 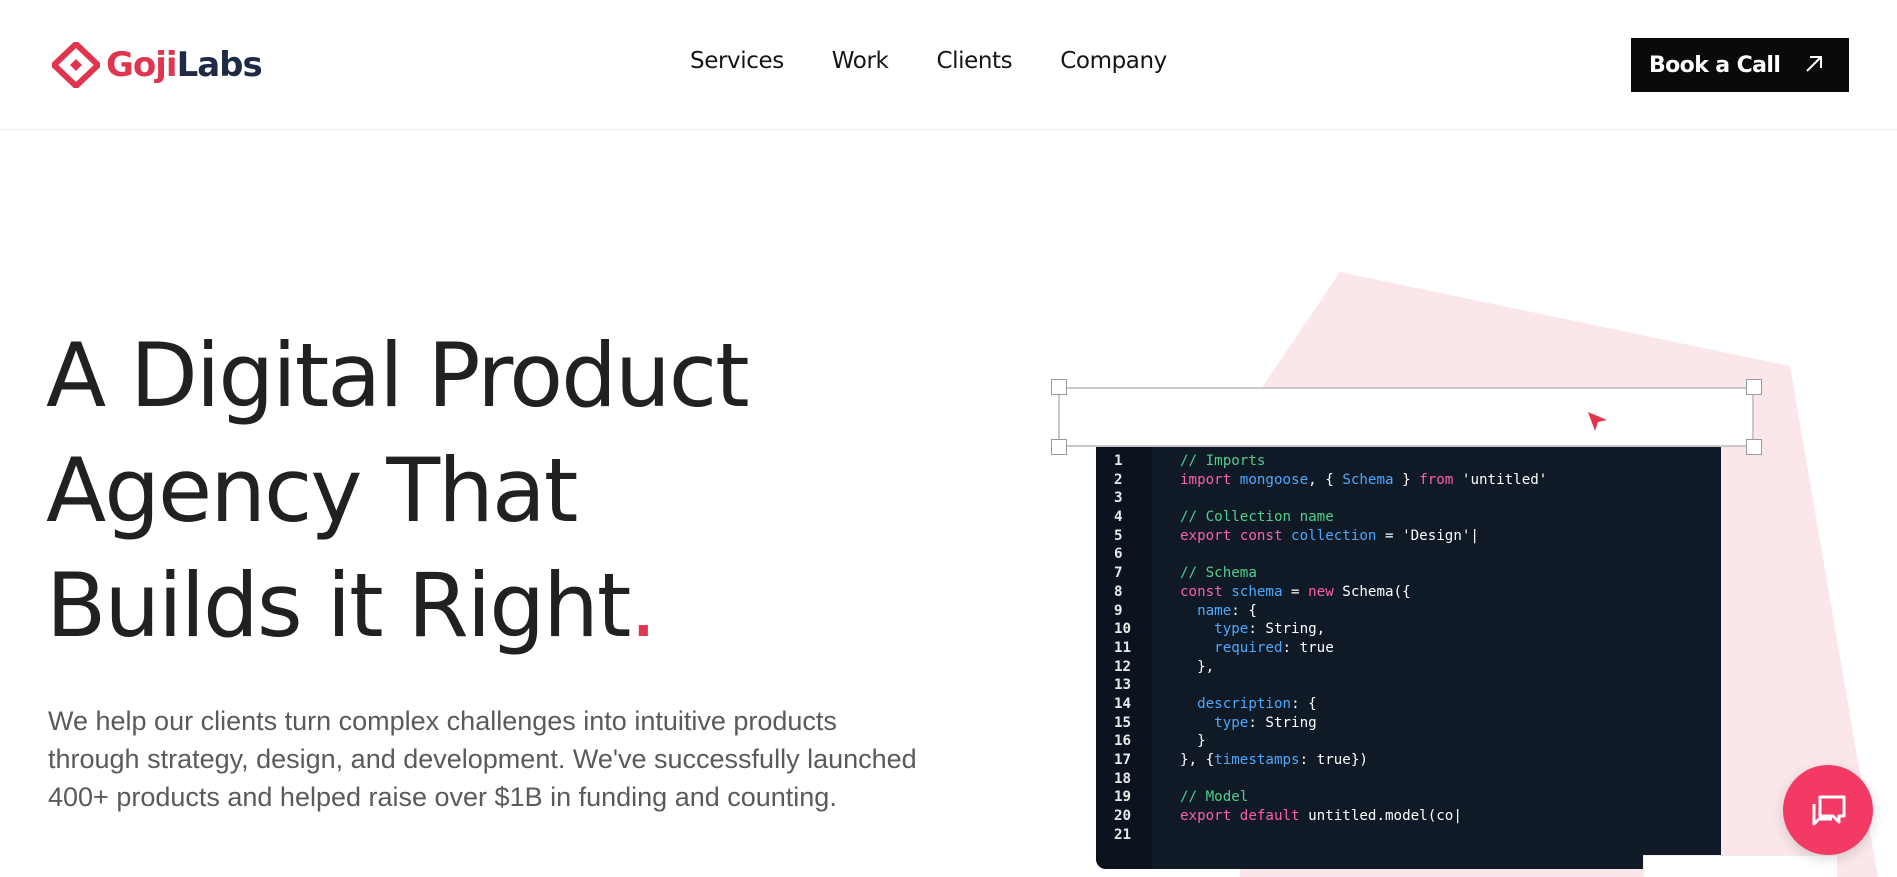 What do you see at coordinates (1123, 816) in the screenshot?
I see `line-number: 20` at bounding box center [1123, 816].